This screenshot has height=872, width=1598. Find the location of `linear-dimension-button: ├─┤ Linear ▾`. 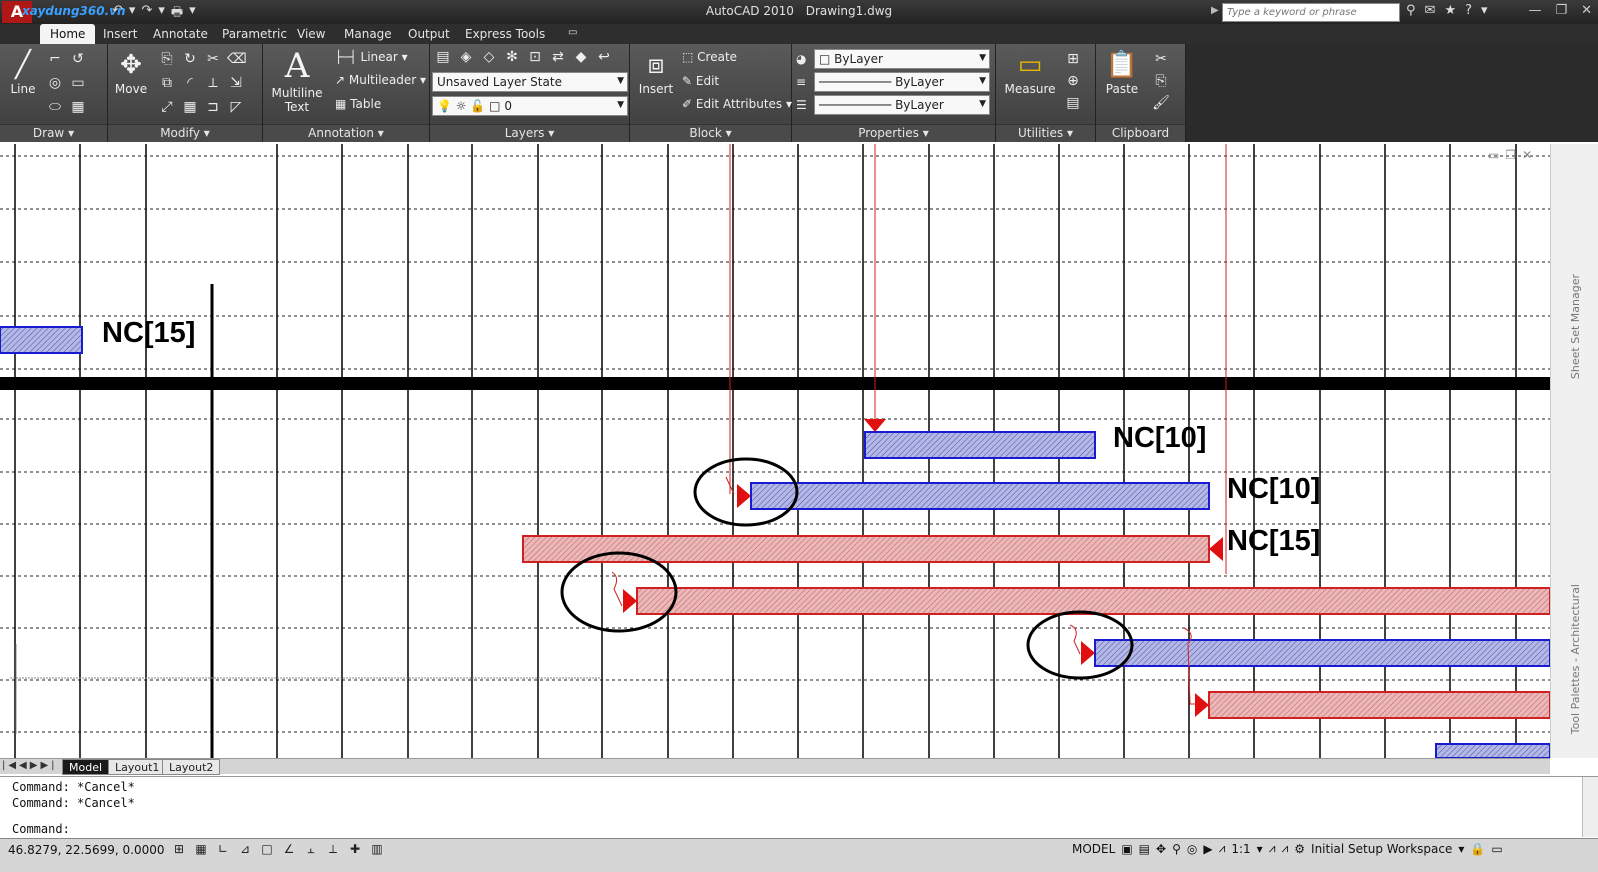

linear-dimension-button: ├─┤ Linear ▾ is located at coordinates (371, 57).